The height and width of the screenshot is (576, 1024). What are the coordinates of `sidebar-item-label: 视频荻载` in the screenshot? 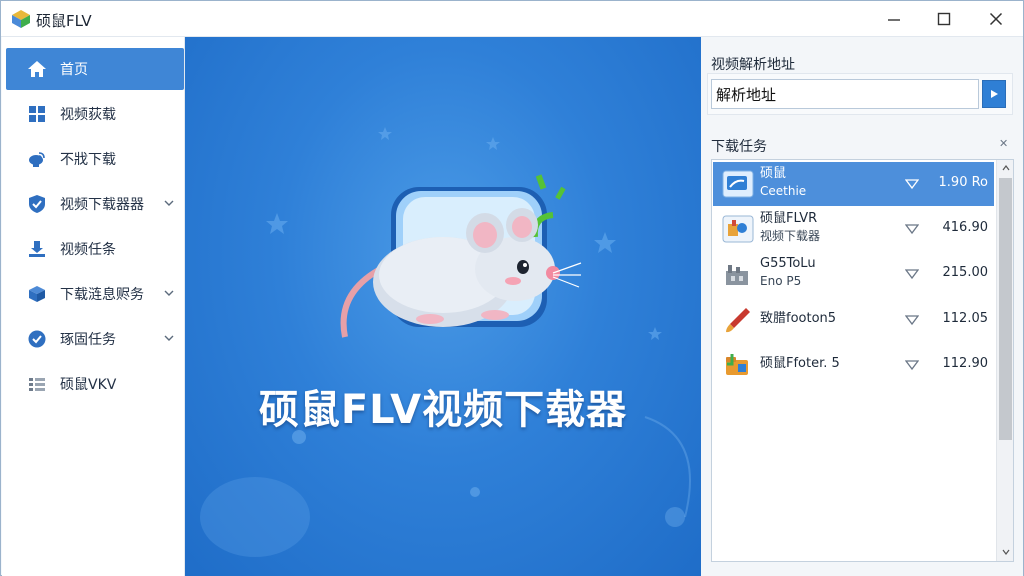 It's located at (88, 115).